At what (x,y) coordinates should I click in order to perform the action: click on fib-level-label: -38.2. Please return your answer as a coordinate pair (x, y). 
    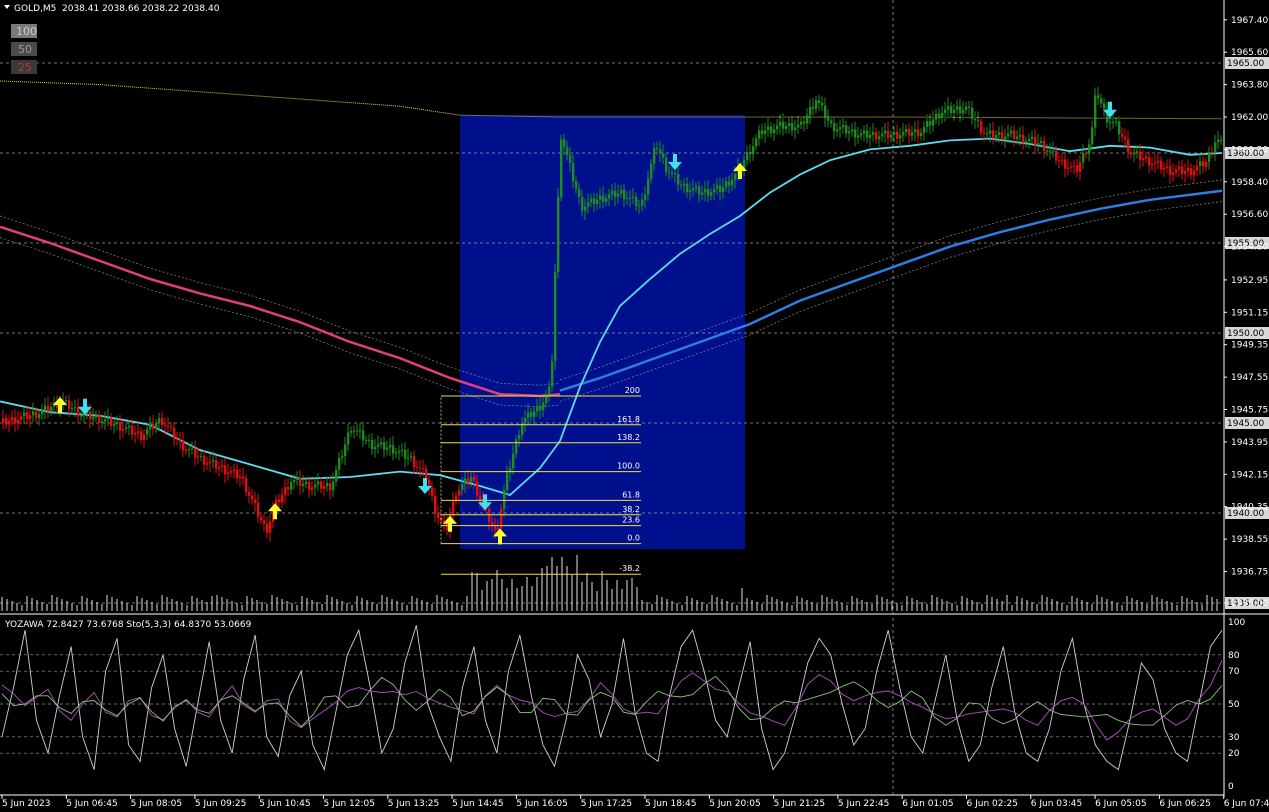
    Looking at the image, I should click on (629, 568).